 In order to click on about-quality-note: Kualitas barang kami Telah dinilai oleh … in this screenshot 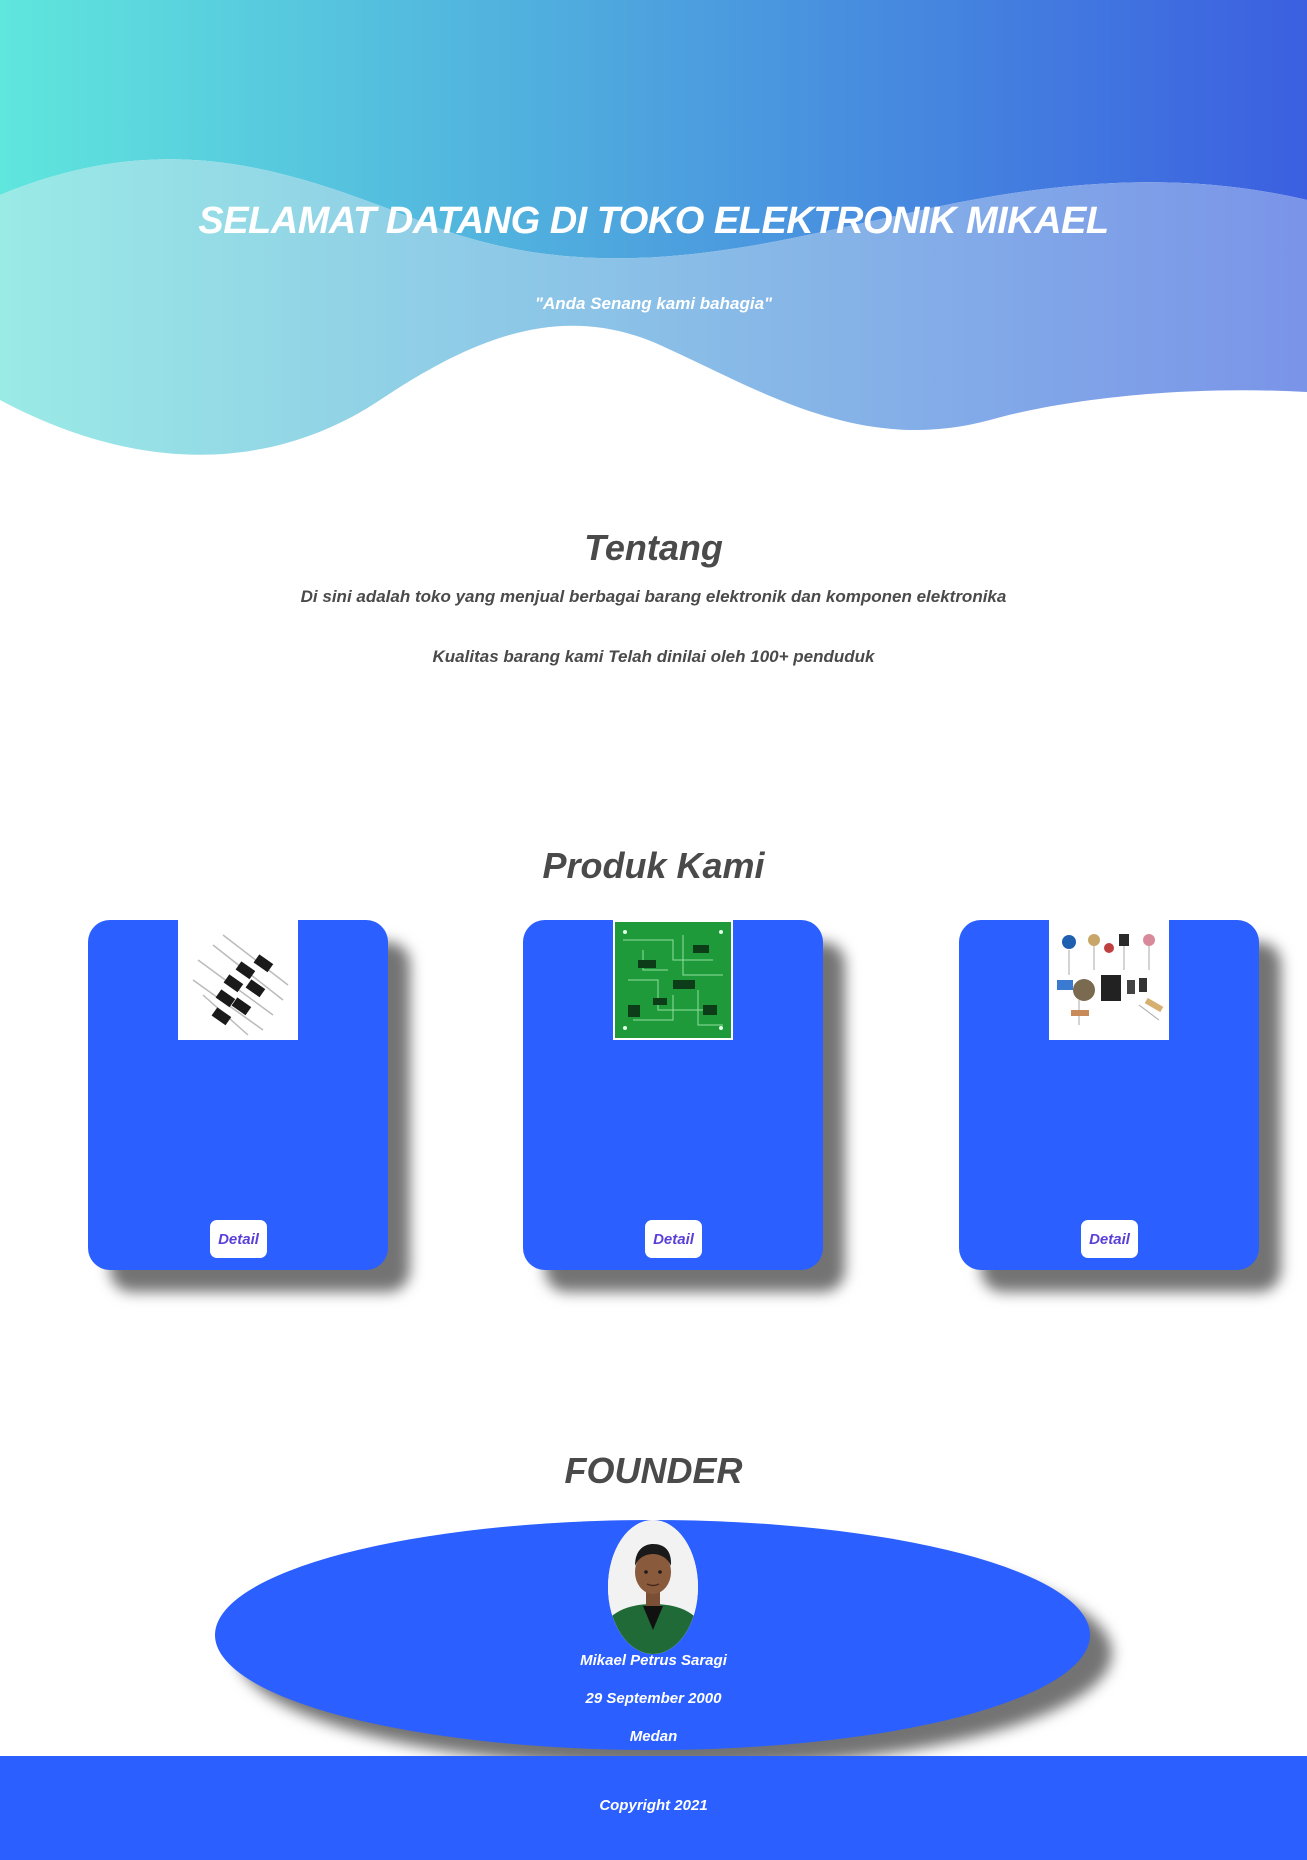, I will do `click(653, 656)`.